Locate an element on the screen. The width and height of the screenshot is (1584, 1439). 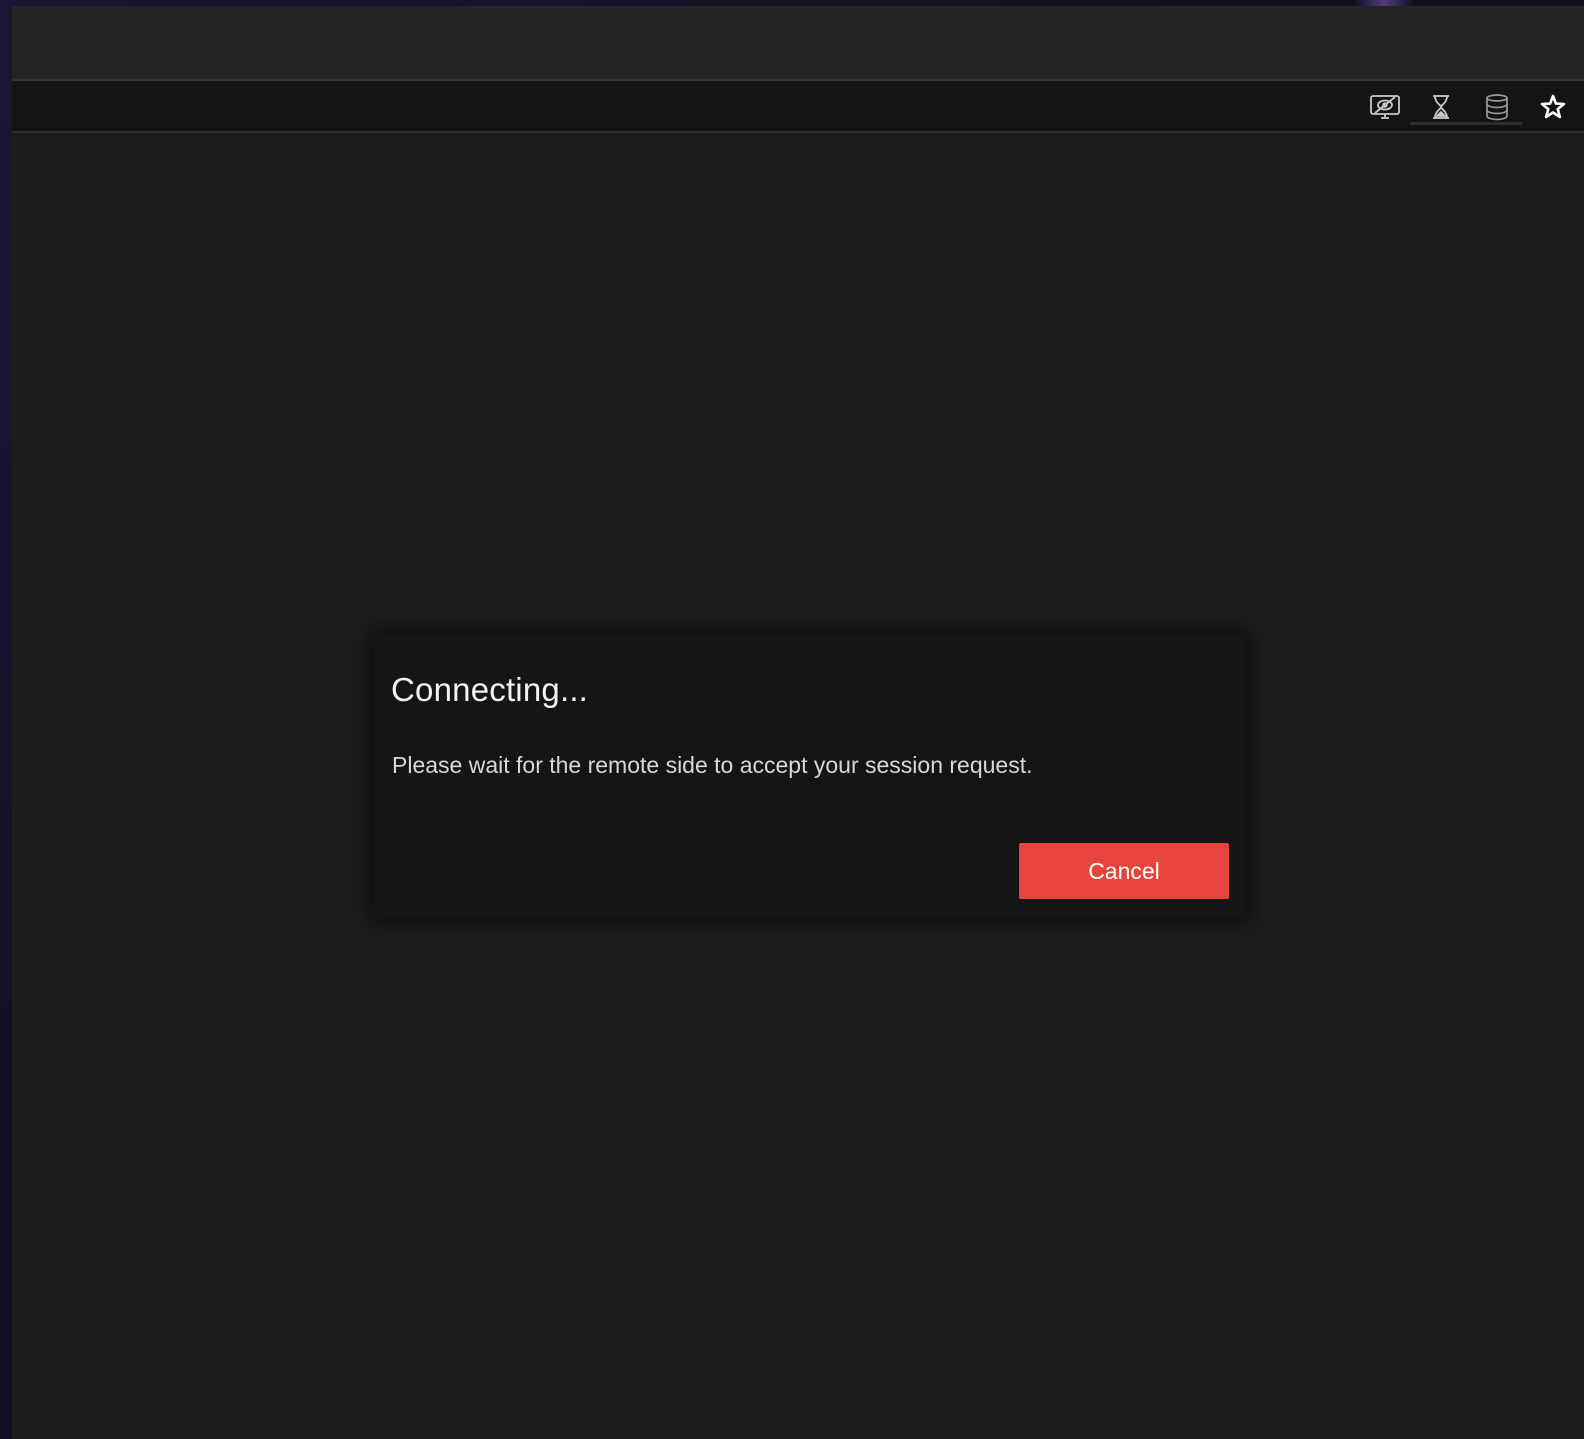
title-bar is located at coordinates (798, 43).